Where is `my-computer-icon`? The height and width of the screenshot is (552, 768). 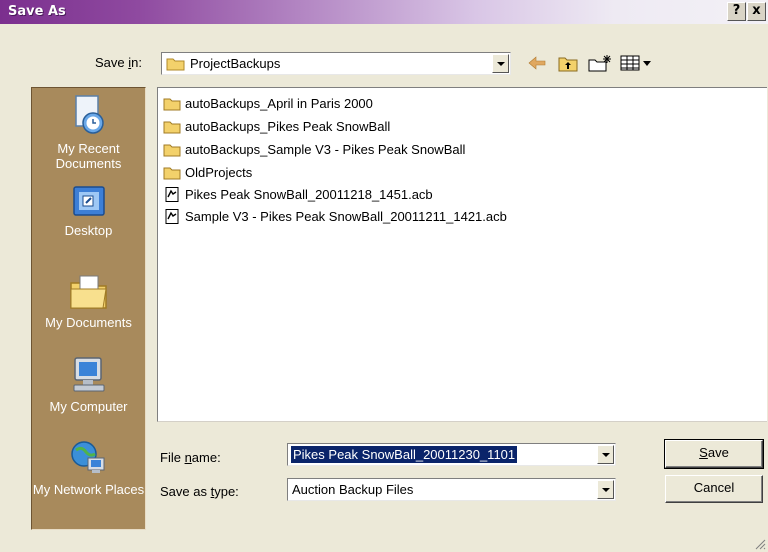 my-computer-icon is located at coordinates (88, 374).